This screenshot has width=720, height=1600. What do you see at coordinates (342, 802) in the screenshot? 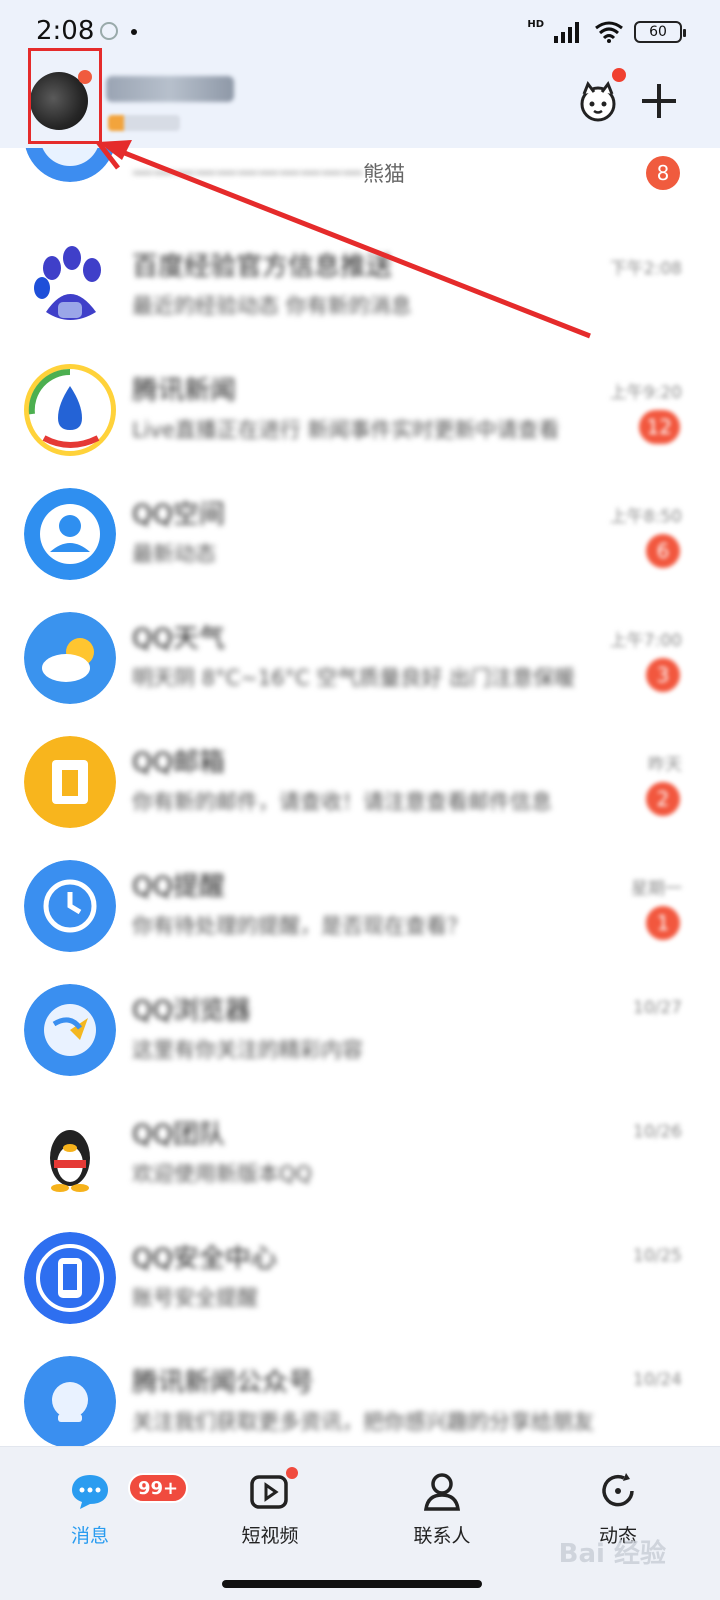
I see `conversation-preview: 你有新的邮件，请查收！请注意查看邮件信息` at bounding box center [342, 802].